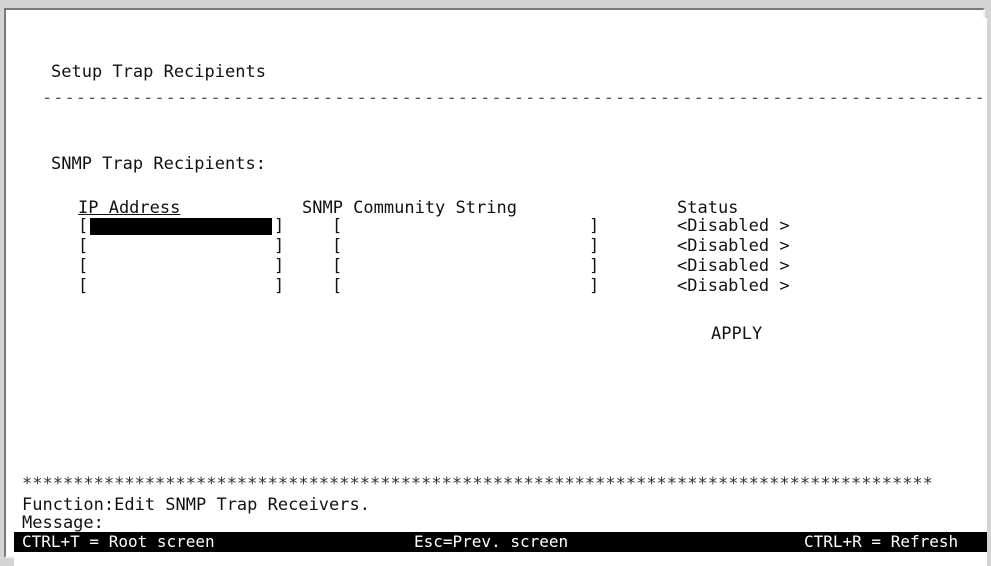 The height and width of the screenshot is (566, 991). Describe the element at coordinates (181, 226) in the screenshot. I see `ip-address-input-active` at that location.